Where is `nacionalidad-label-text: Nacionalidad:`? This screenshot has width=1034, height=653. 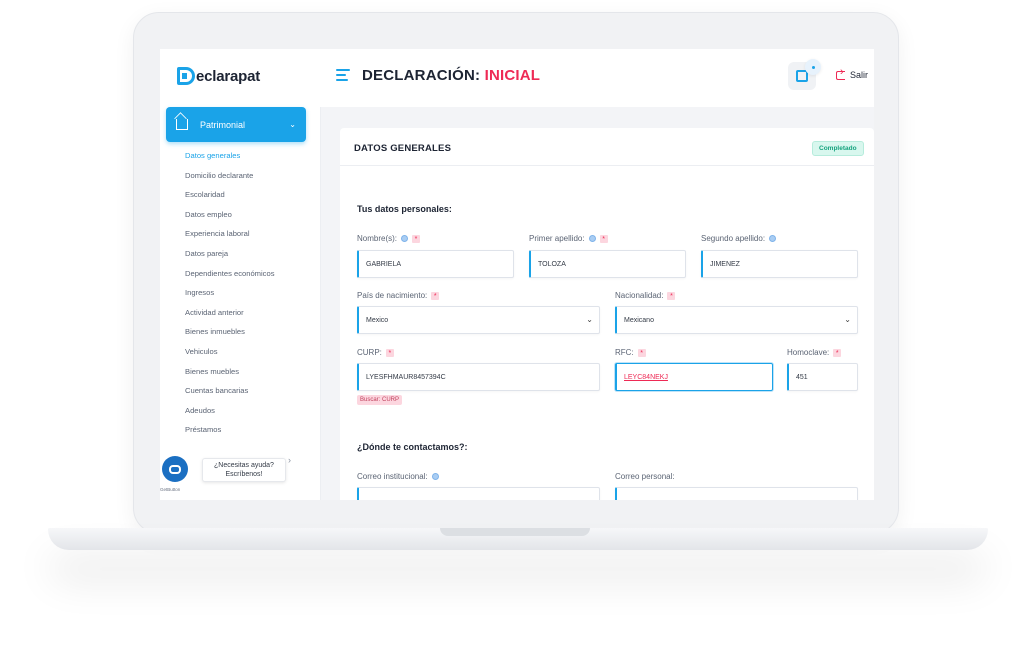 nacionalidad-label-text: Nacionalidad: is located at coordinates (639, 295).